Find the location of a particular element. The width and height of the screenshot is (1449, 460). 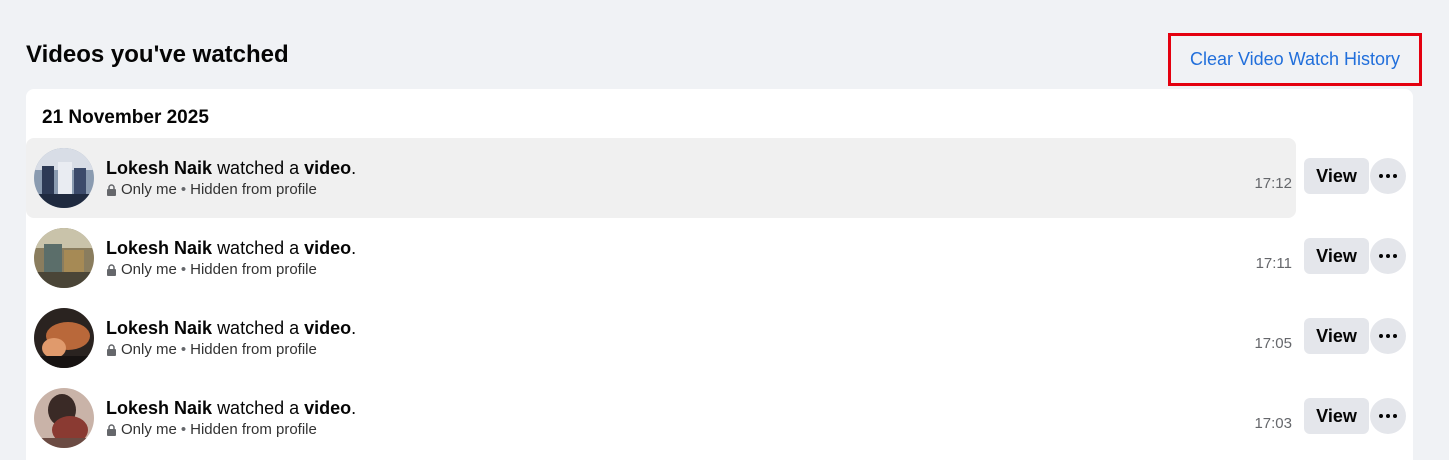

clear-video-watch-history-link: Clear Video Watch History is located at coordinates (1295, 59).